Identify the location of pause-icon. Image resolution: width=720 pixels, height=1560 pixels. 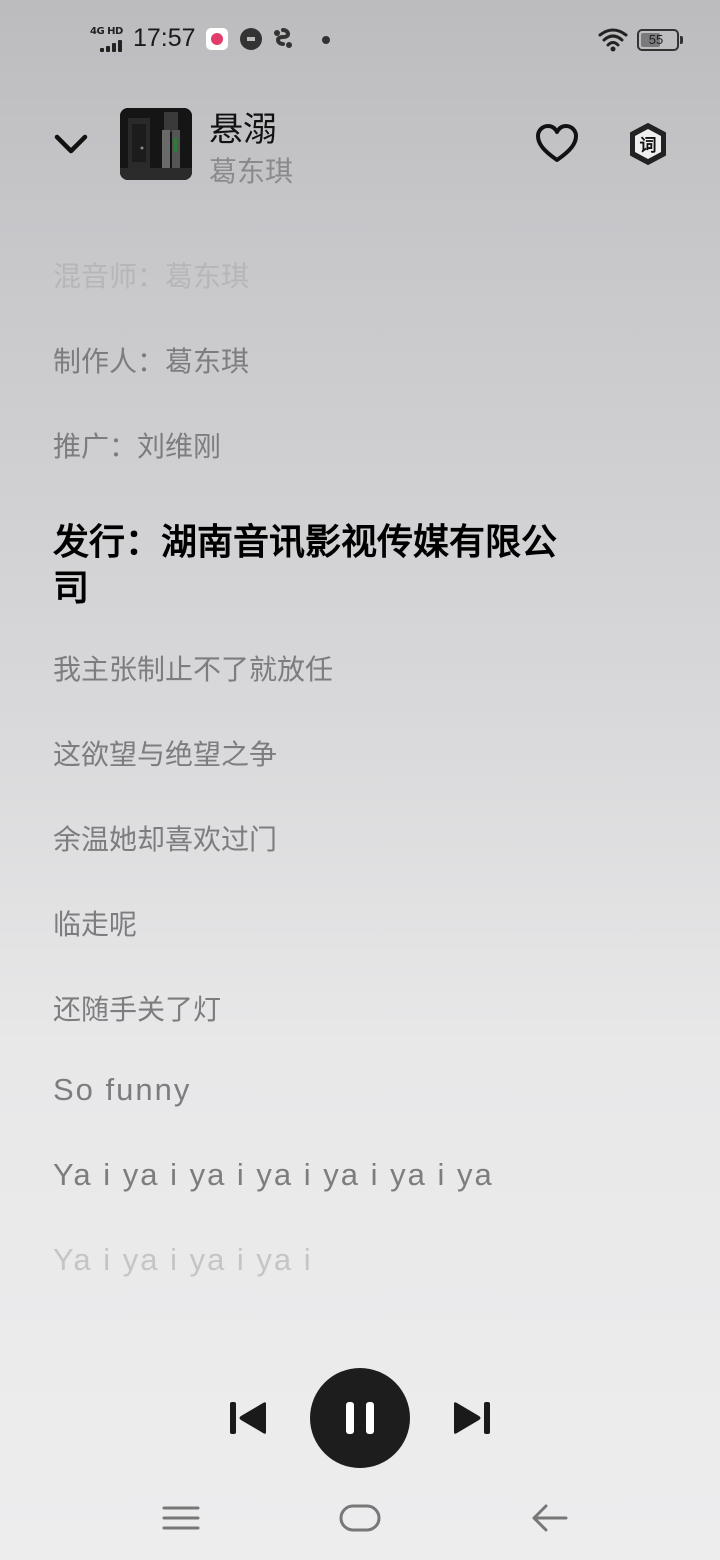
(360, 1418).